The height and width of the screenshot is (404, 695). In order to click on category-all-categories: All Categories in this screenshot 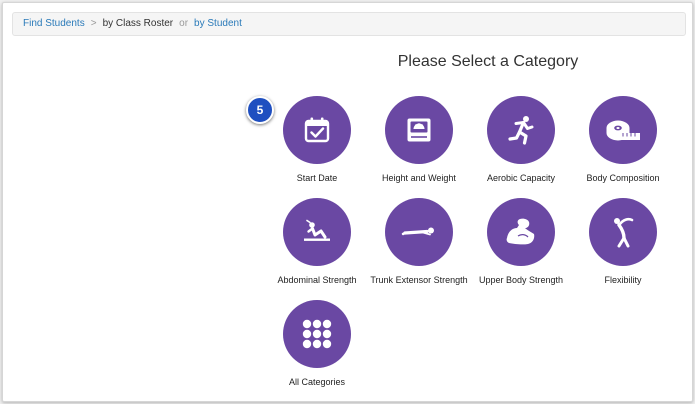, I will do `click(317, 343)`.